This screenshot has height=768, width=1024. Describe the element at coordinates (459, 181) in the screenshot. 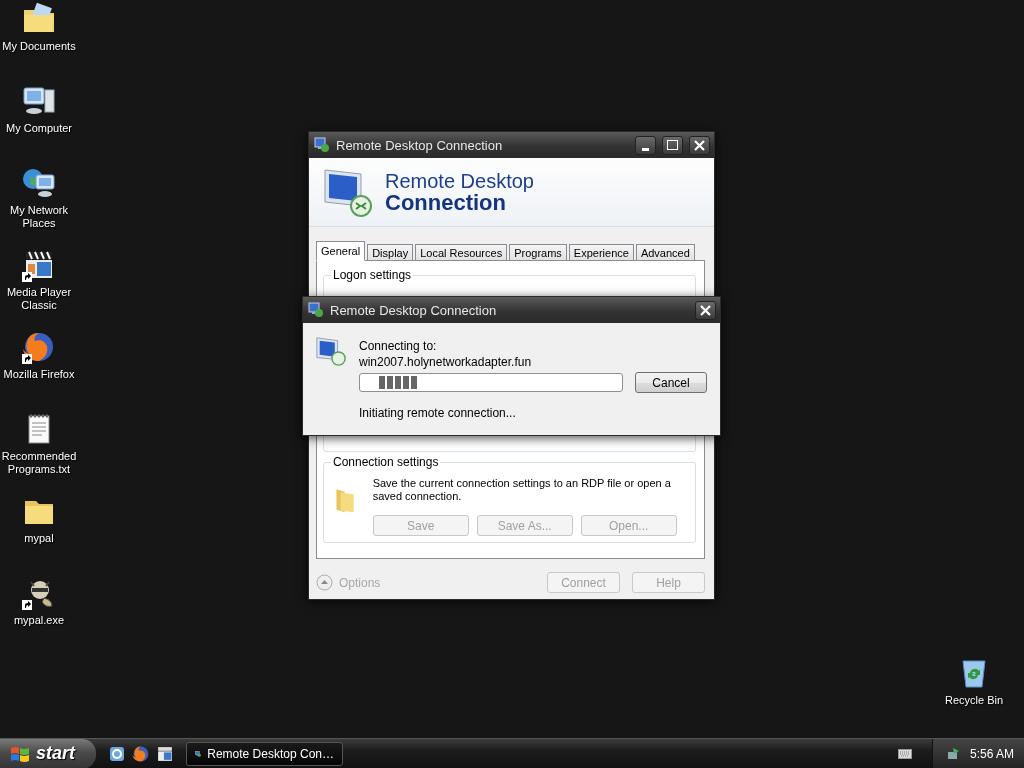

I see `banner-title: Remote Desktop` at that location.